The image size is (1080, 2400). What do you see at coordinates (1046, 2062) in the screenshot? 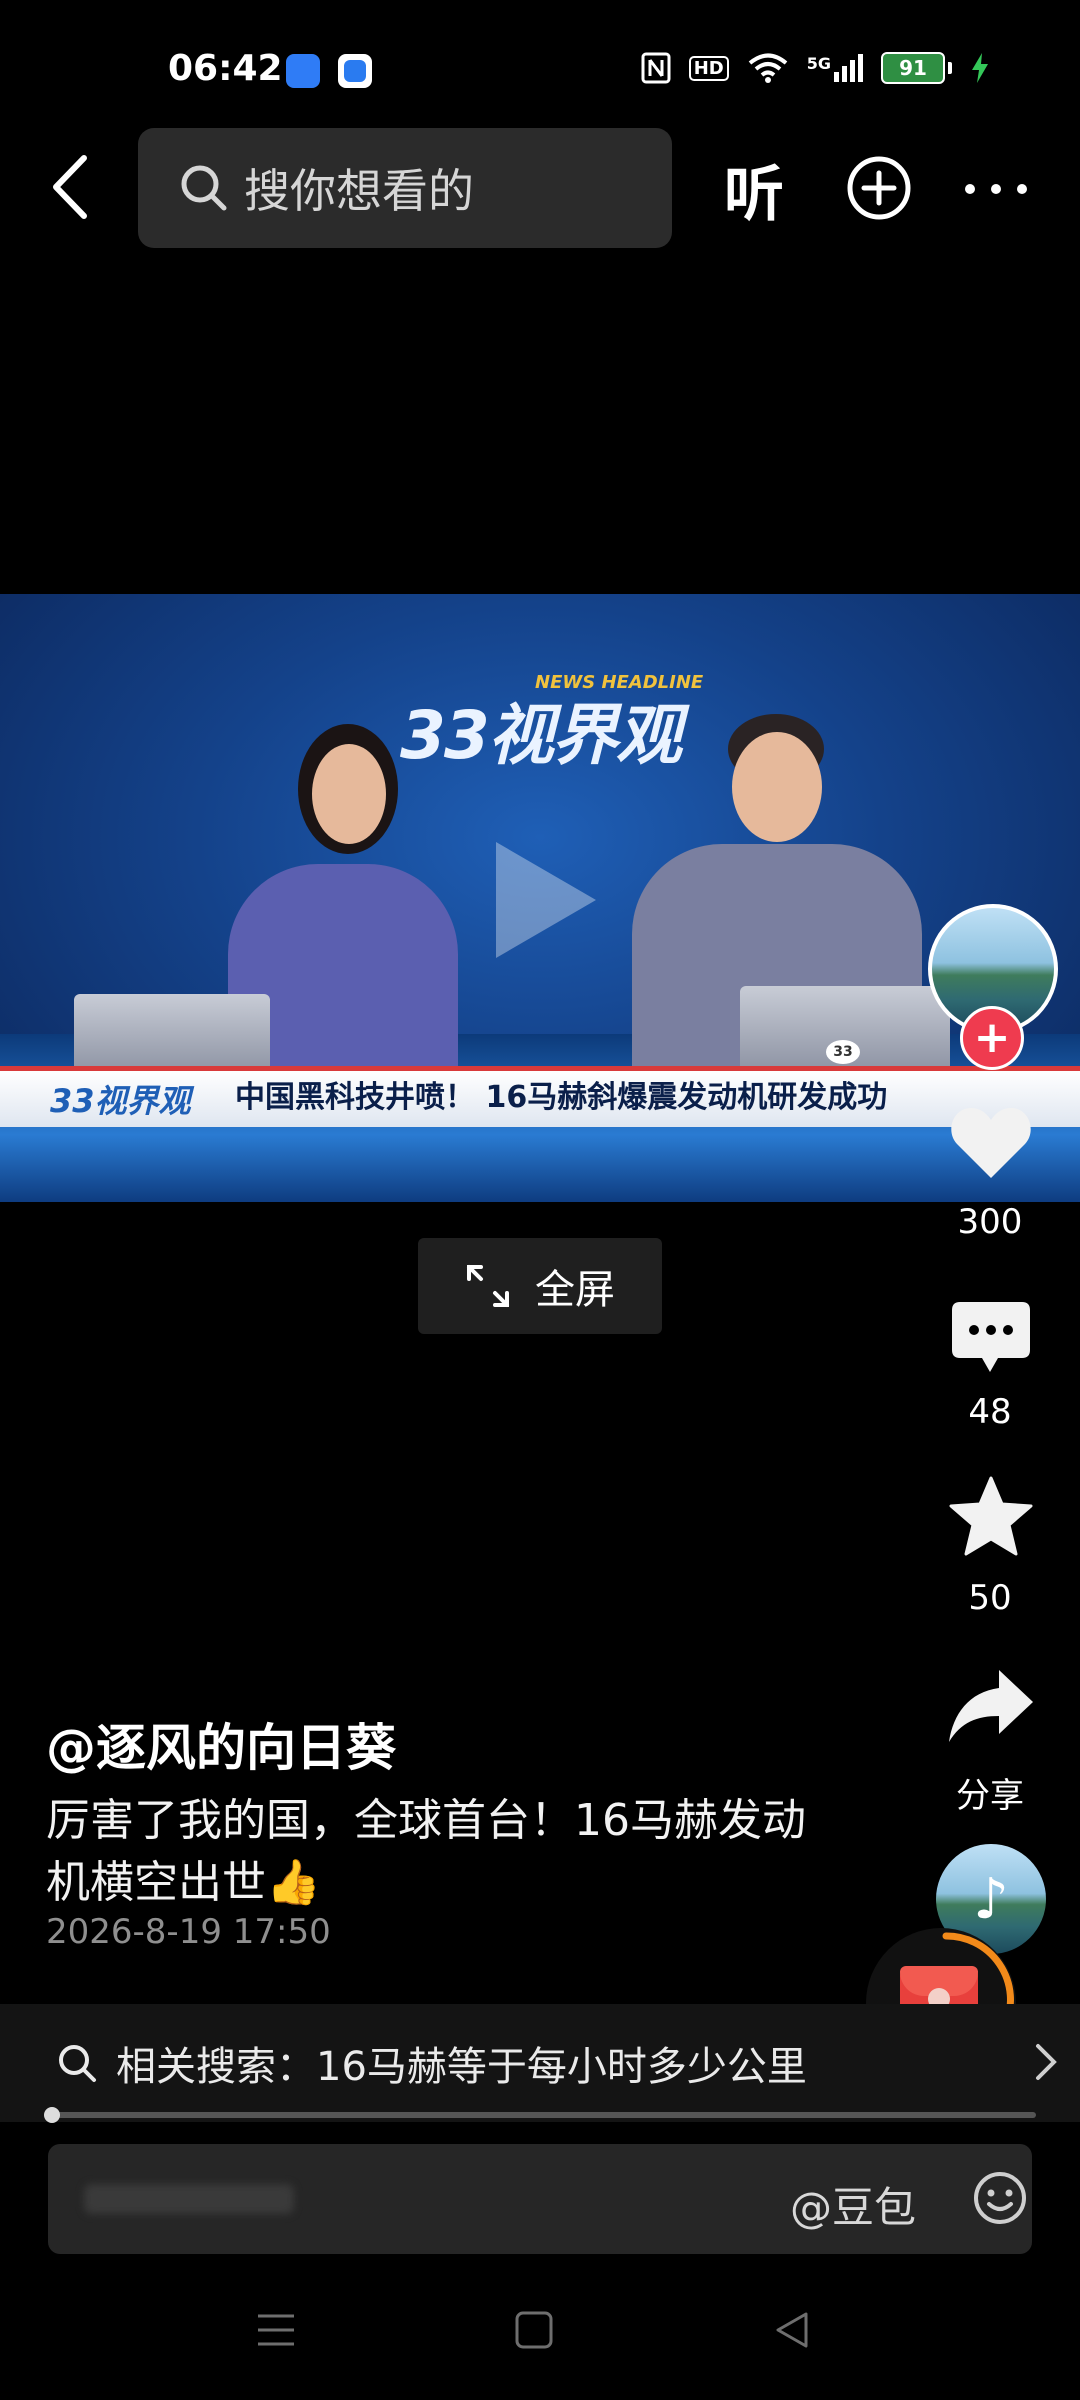
I see `chevron-right-icon` at bounding box center [1046, 2062].